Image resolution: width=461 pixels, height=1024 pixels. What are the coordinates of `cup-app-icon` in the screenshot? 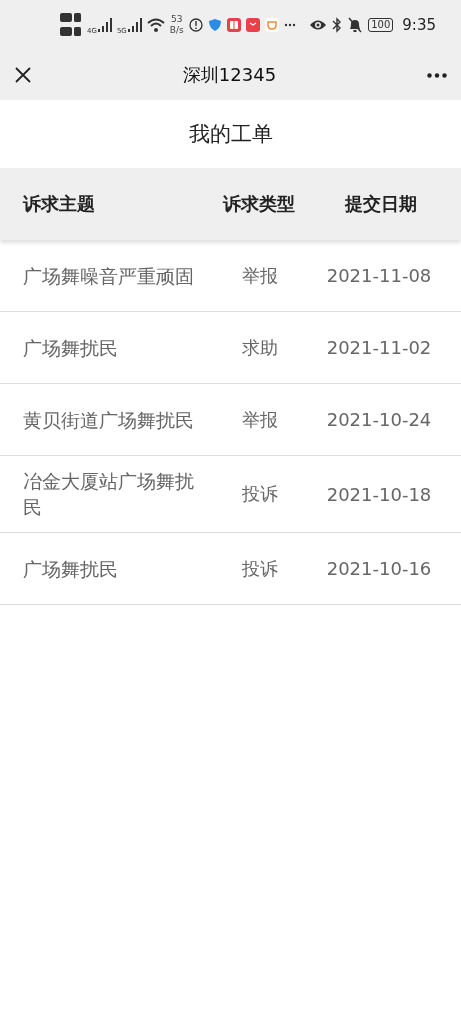 It's located at (271, 25).